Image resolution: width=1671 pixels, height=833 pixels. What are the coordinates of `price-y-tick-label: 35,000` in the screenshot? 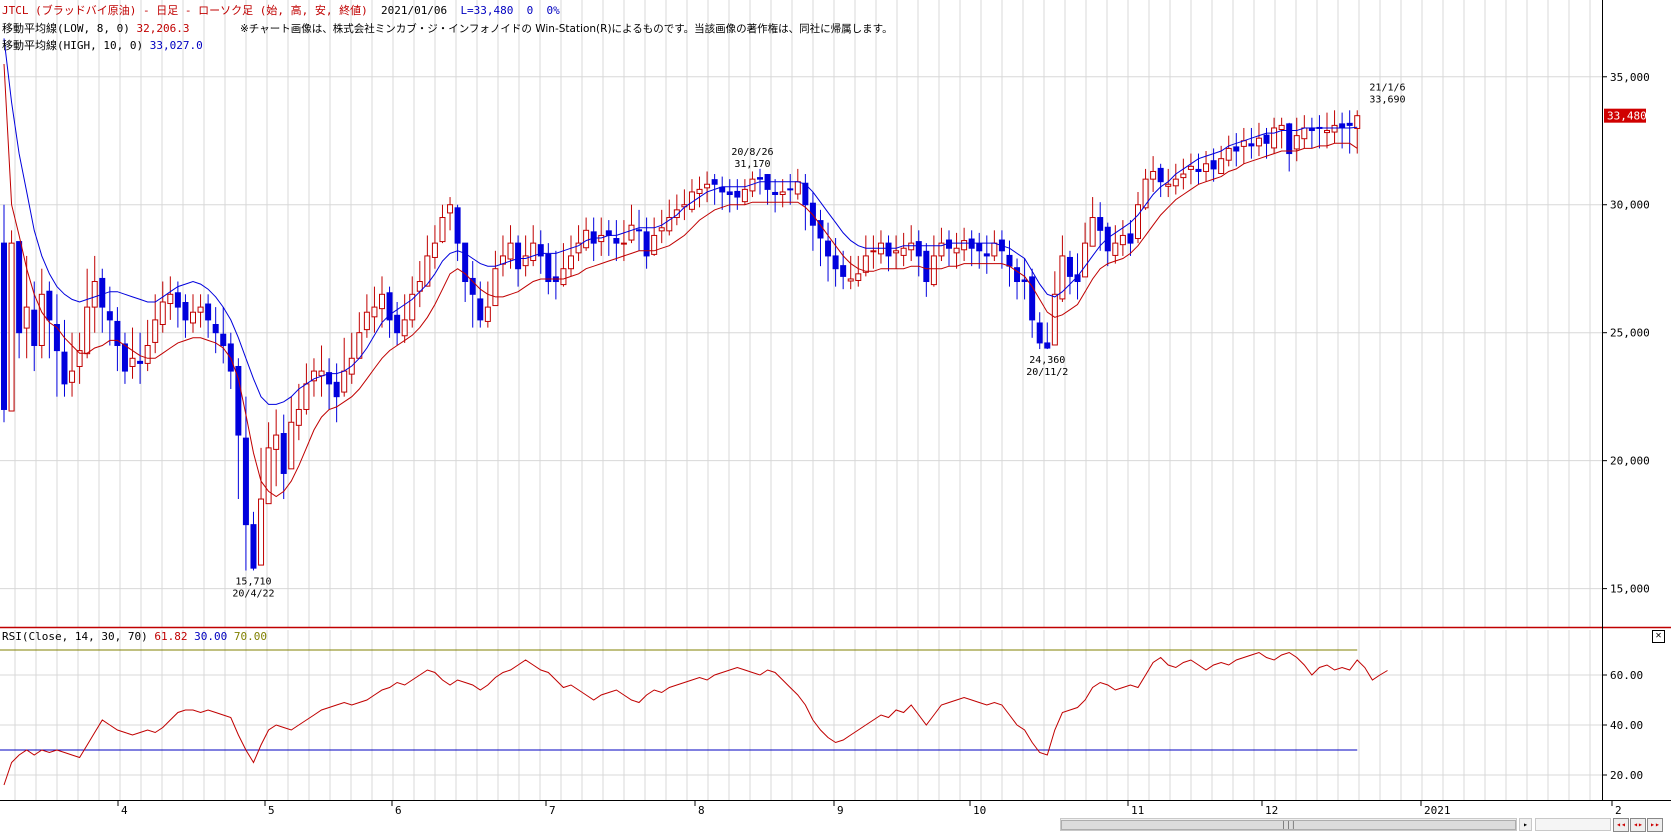 It's located at (1630, 77).